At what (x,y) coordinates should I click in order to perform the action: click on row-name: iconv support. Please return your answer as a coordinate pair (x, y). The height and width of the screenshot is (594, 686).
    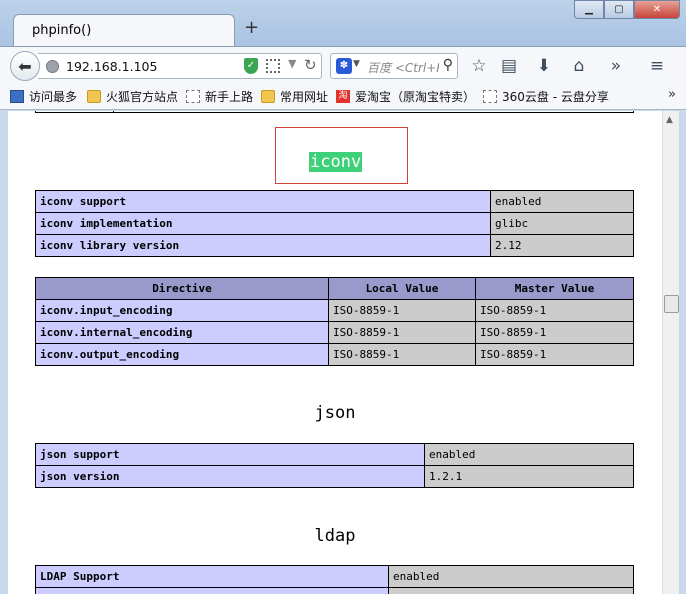
    Looking at the image, I should click on (263, 201).